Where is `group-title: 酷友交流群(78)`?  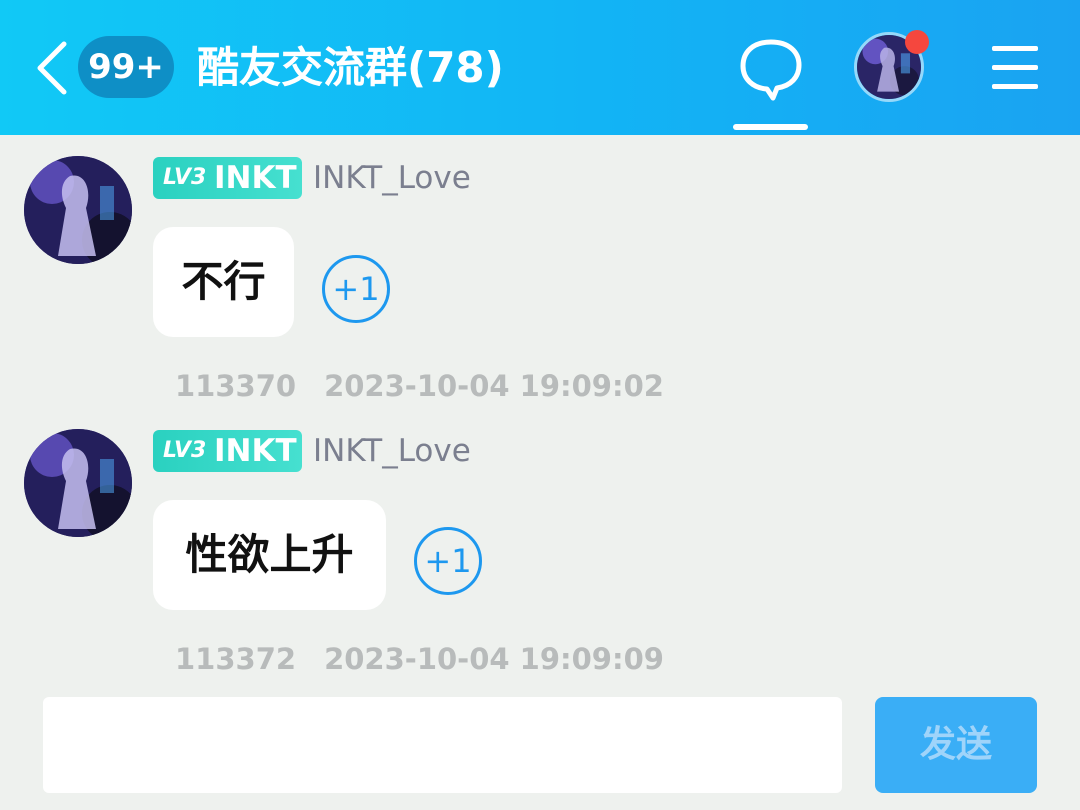 group-title: 酷友交流群(78) is located at coordinates (350, 67).